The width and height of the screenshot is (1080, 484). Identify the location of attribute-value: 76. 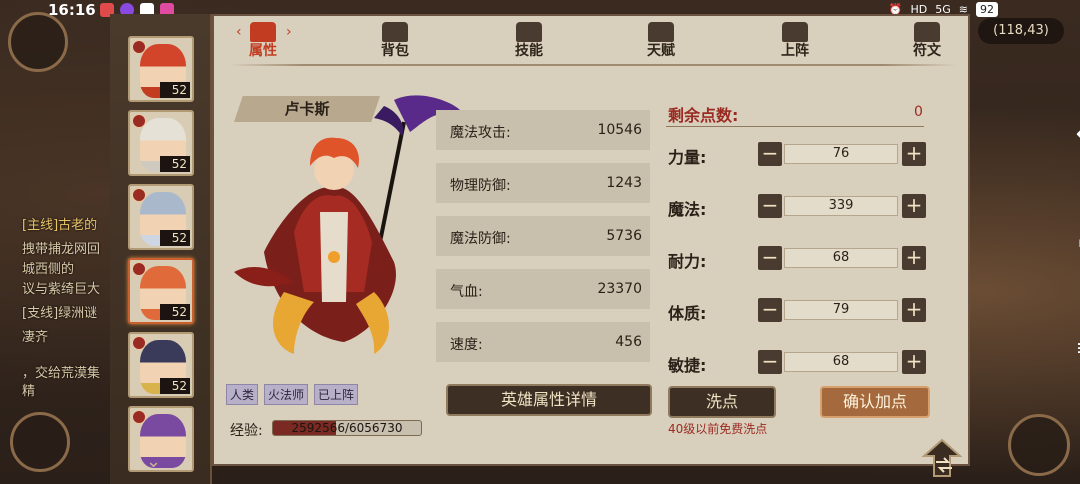
(841, 154).